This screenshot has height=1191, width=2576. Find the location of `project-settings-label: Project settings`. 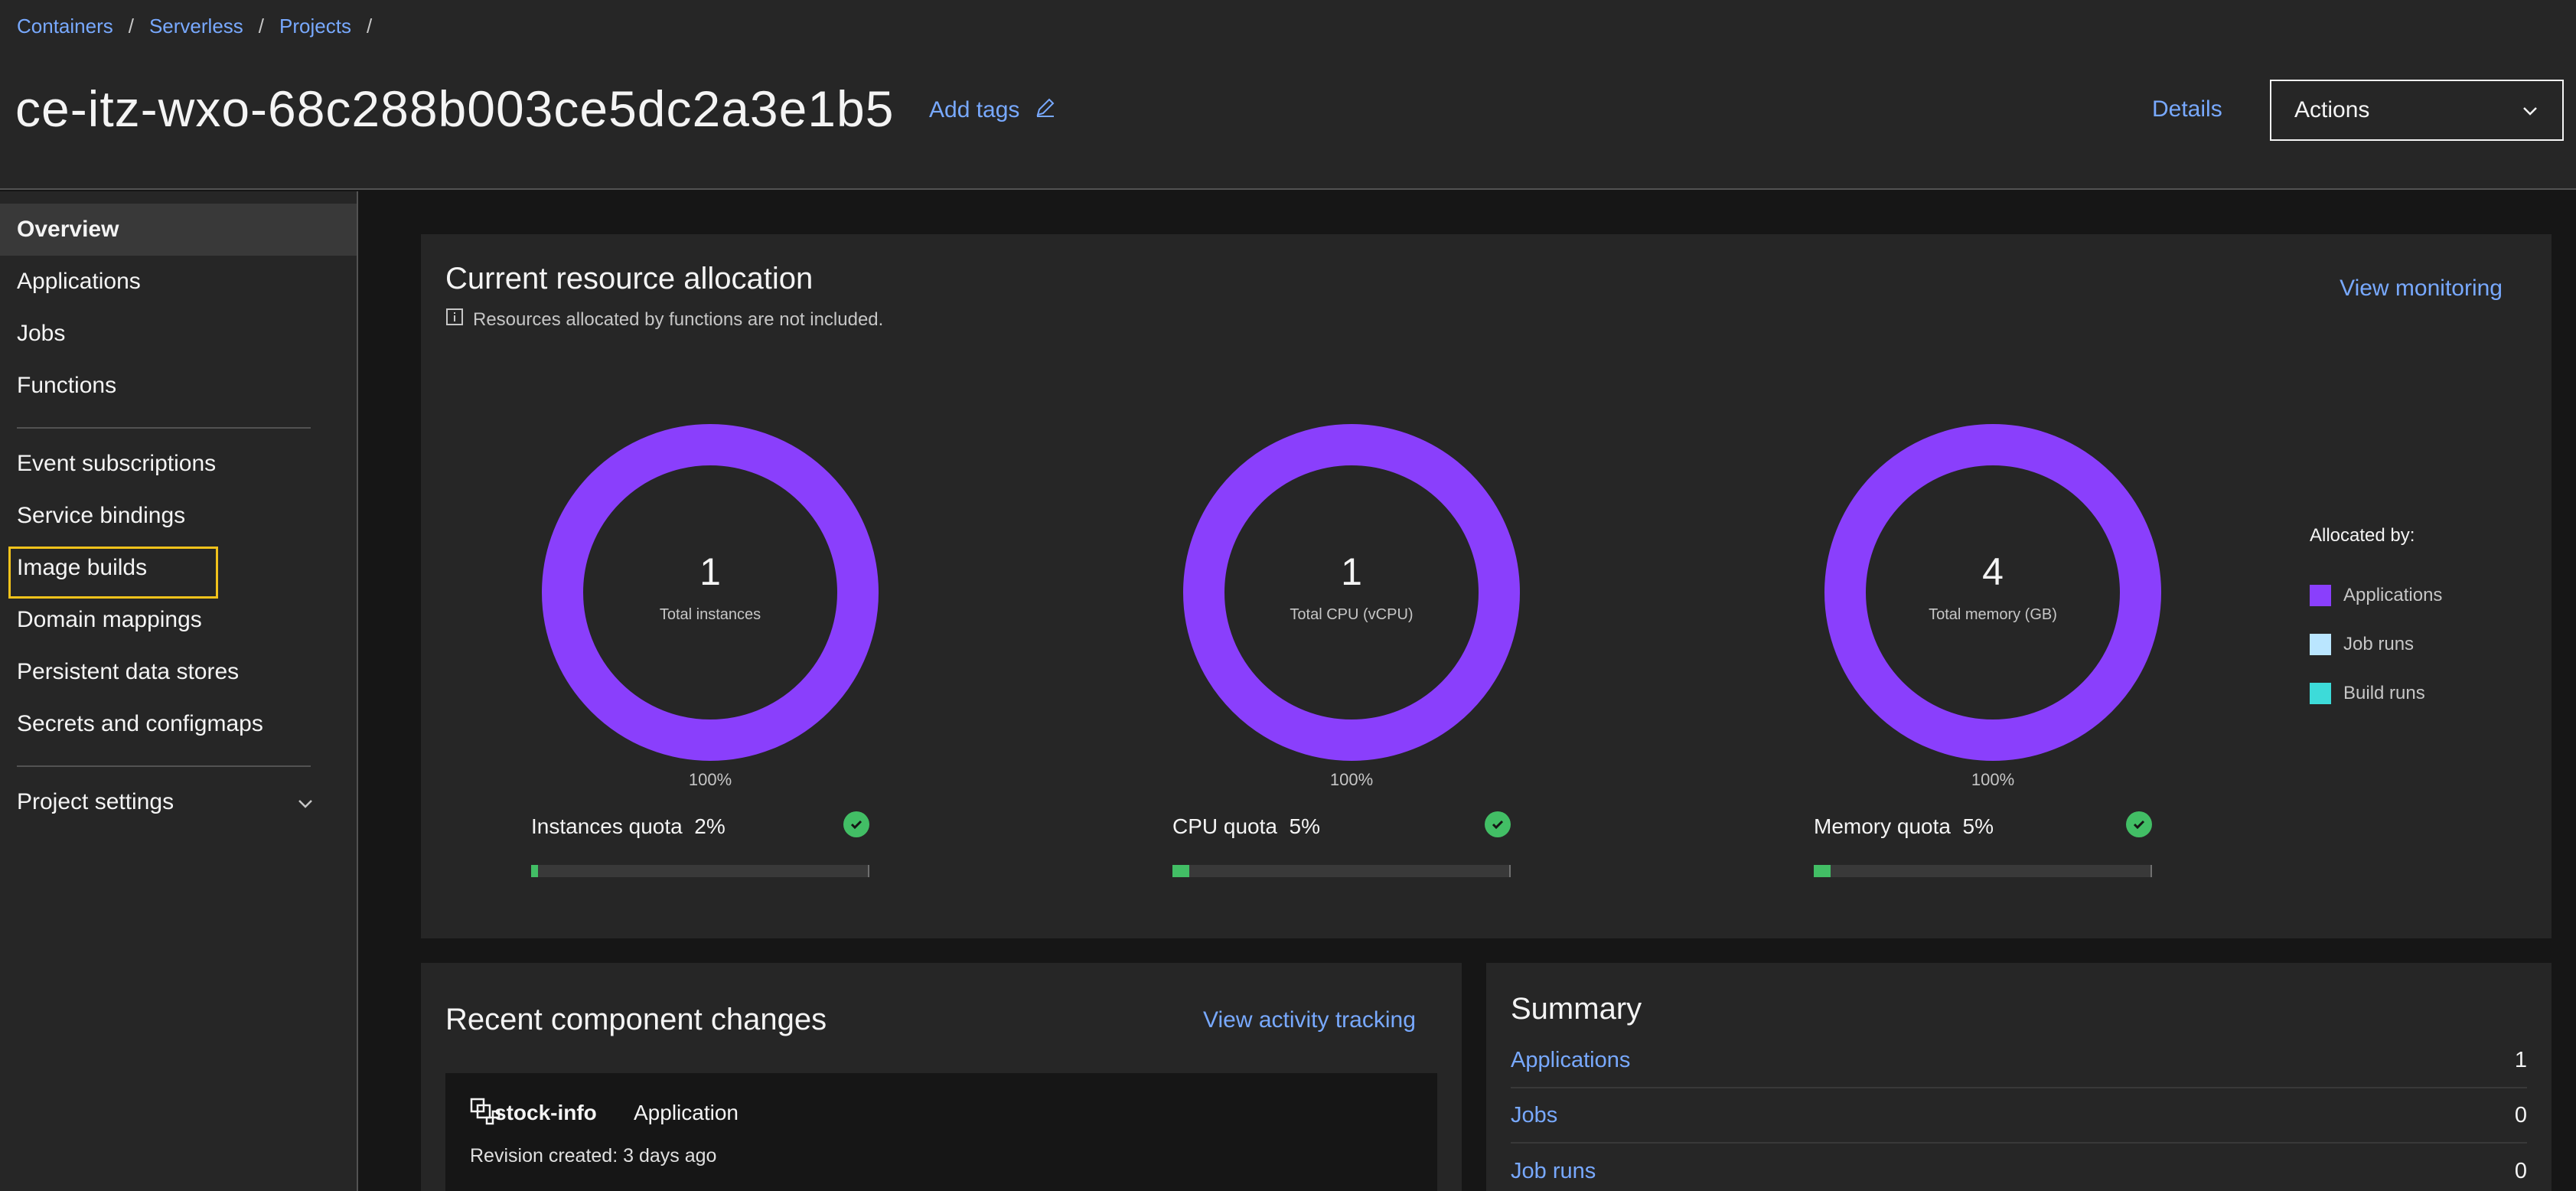

project-settings-label: Project settings is located at coordinates (95, 801).